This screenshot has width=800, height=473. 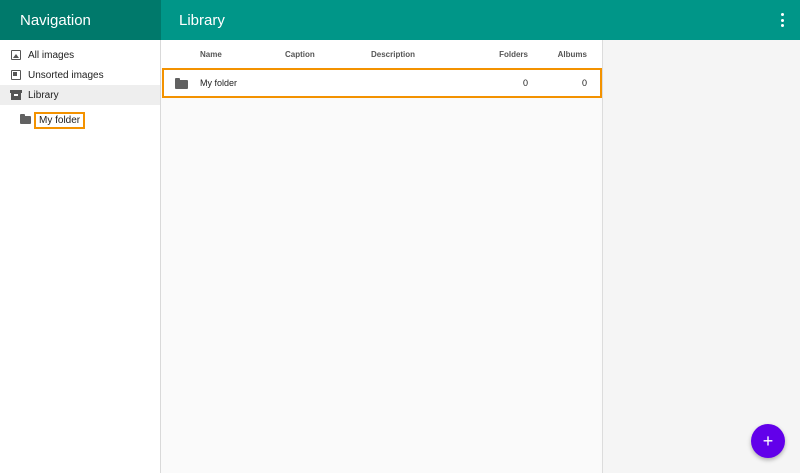 I want to click on plus-icon: +, so click(x=768, y=440).